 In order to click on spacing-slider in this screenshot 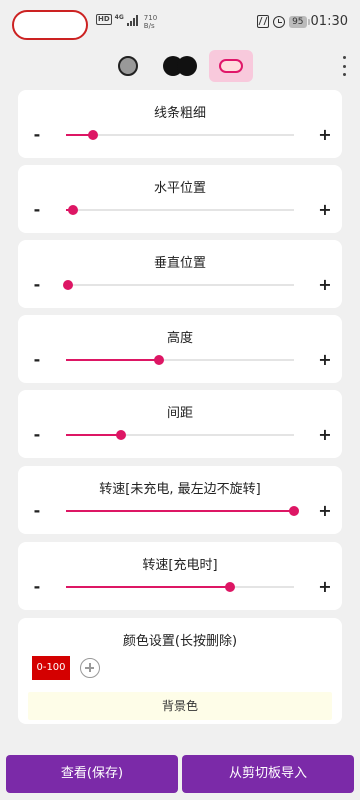, I will do `click(180, 435)`.